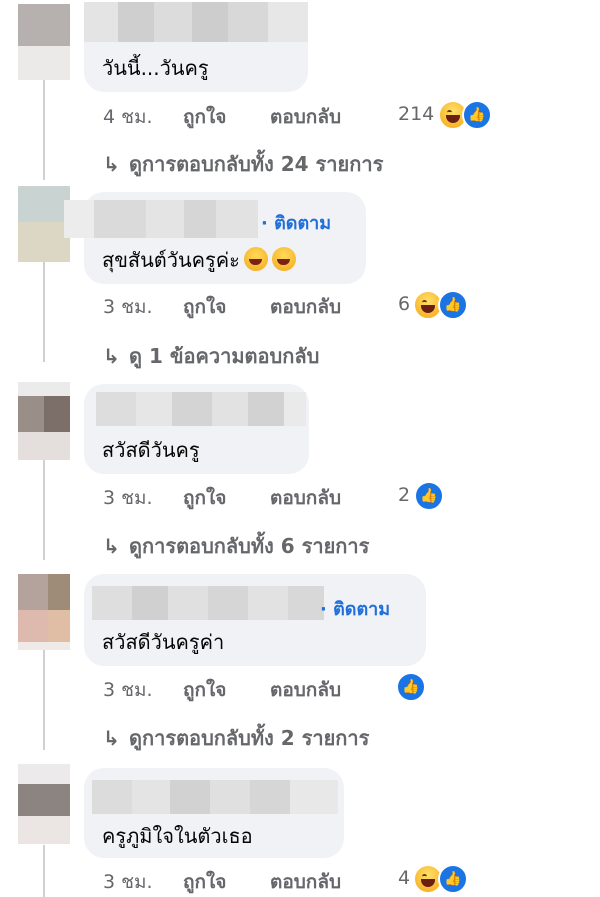  What do you see at coordinates (155, 68) in the screenshot?
I see `comment-text: วันนี้...วันครู` at bounding box center [155, 68].